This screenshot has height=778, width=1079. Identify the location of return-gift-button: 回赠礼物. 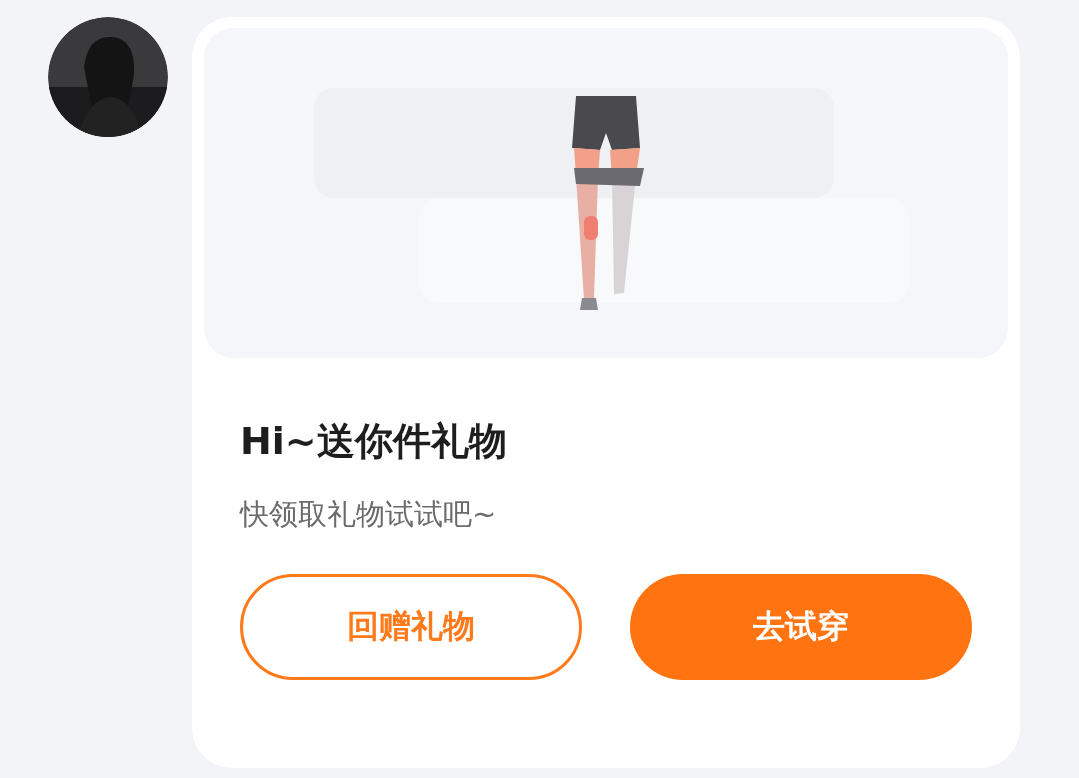
(411, 627).